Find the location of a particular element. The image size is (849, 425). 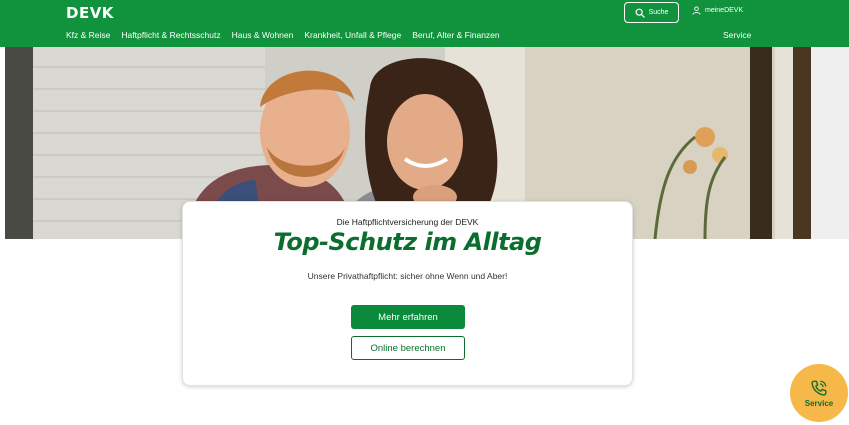

account-link: meineDEVK is located at coordinates (717, 10).